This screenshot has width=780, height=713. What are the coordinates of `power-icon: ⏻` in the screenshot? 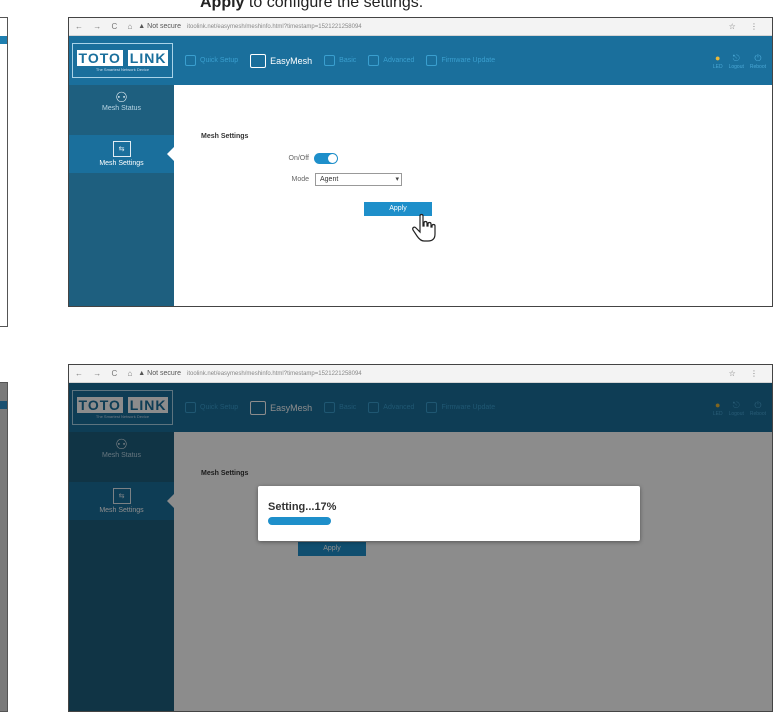 It's located at (758, 57).